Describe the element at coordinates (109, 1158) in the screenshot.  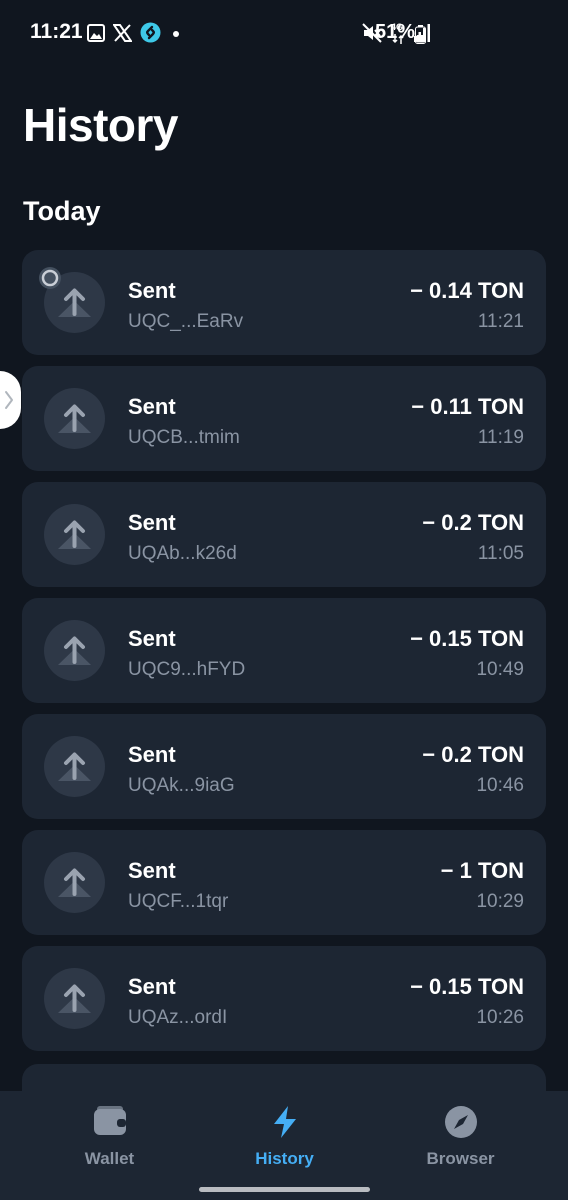
I see `tab-wallet-label: Wallet` at that location.